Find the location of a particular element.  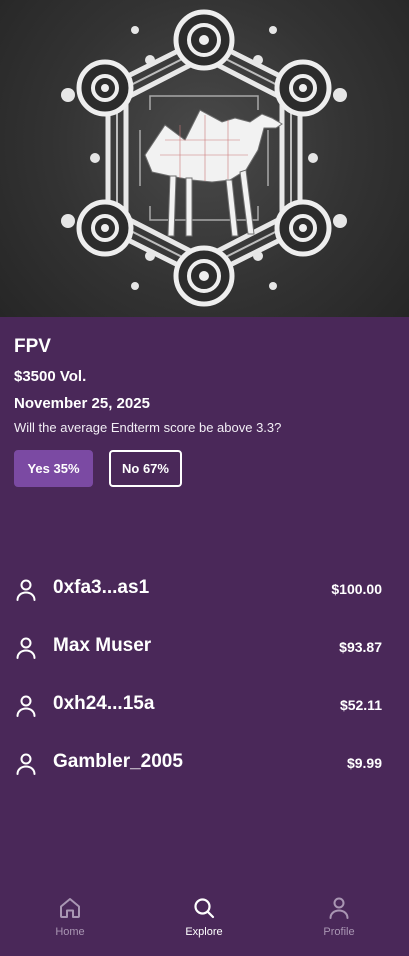

home-icon is located at coordinates (70, 908).